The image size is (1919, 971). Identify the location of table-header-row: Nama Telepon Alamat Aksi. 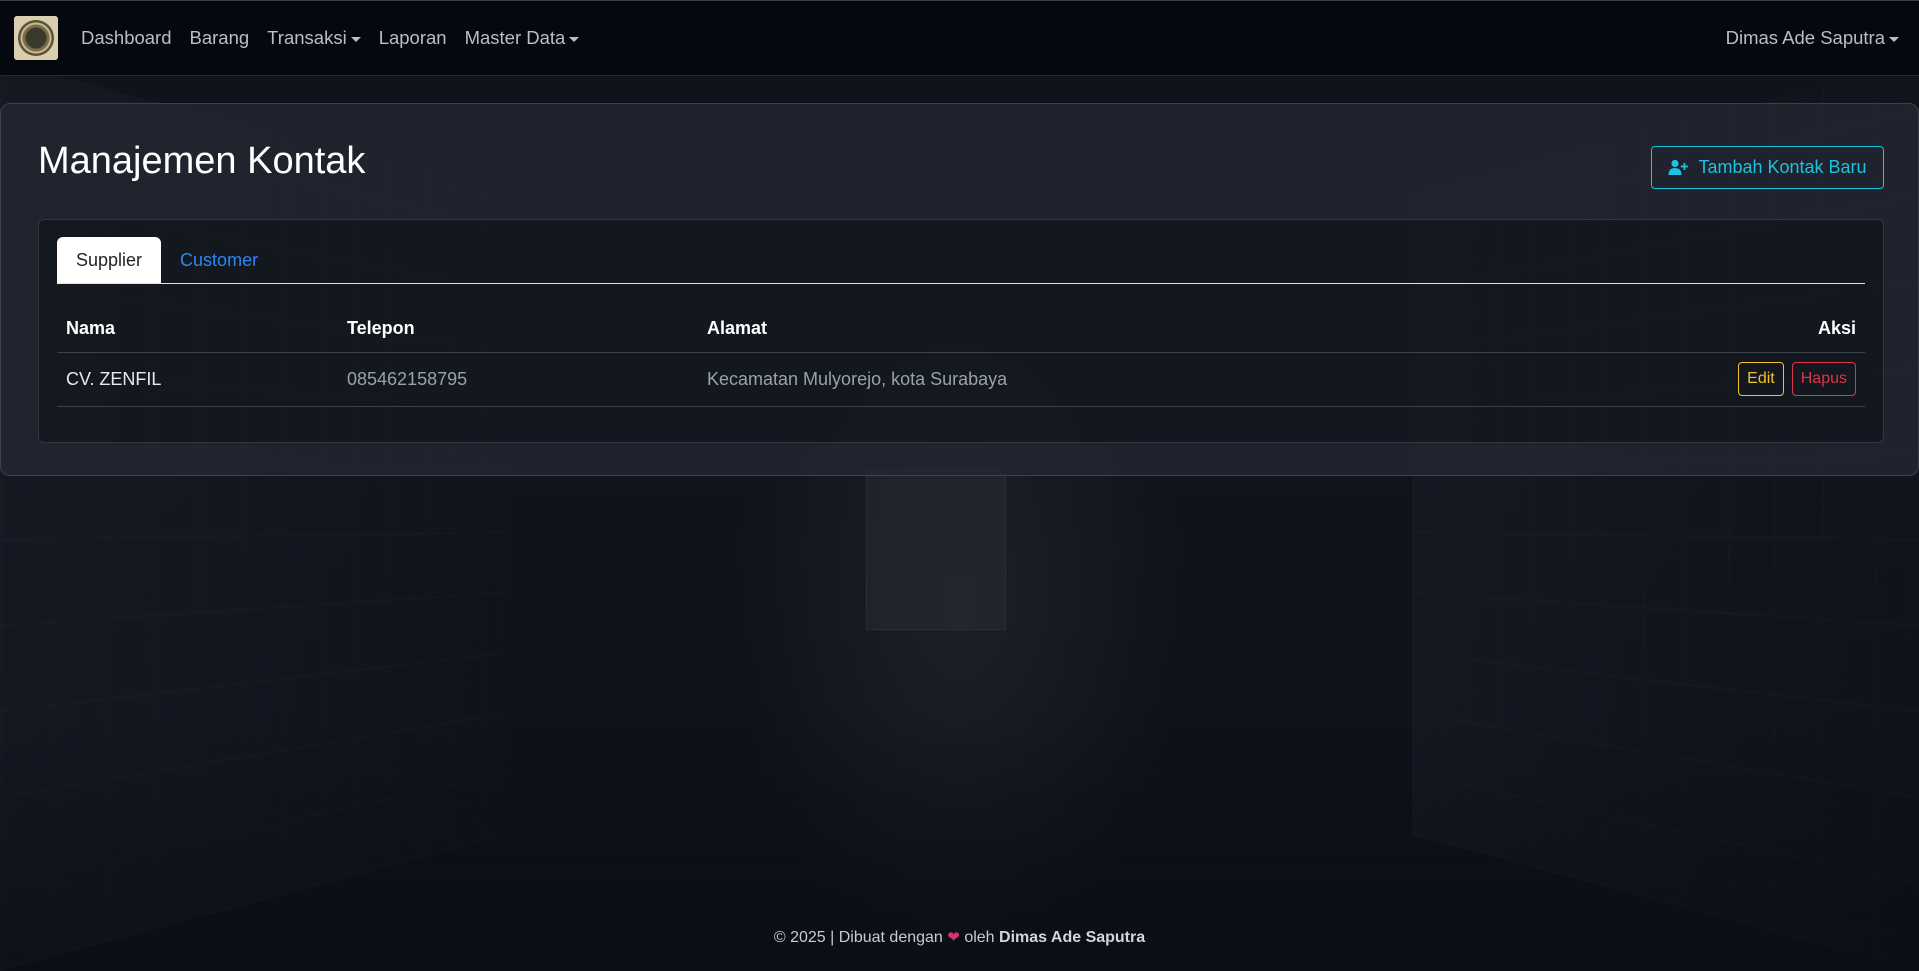
(961, 329).